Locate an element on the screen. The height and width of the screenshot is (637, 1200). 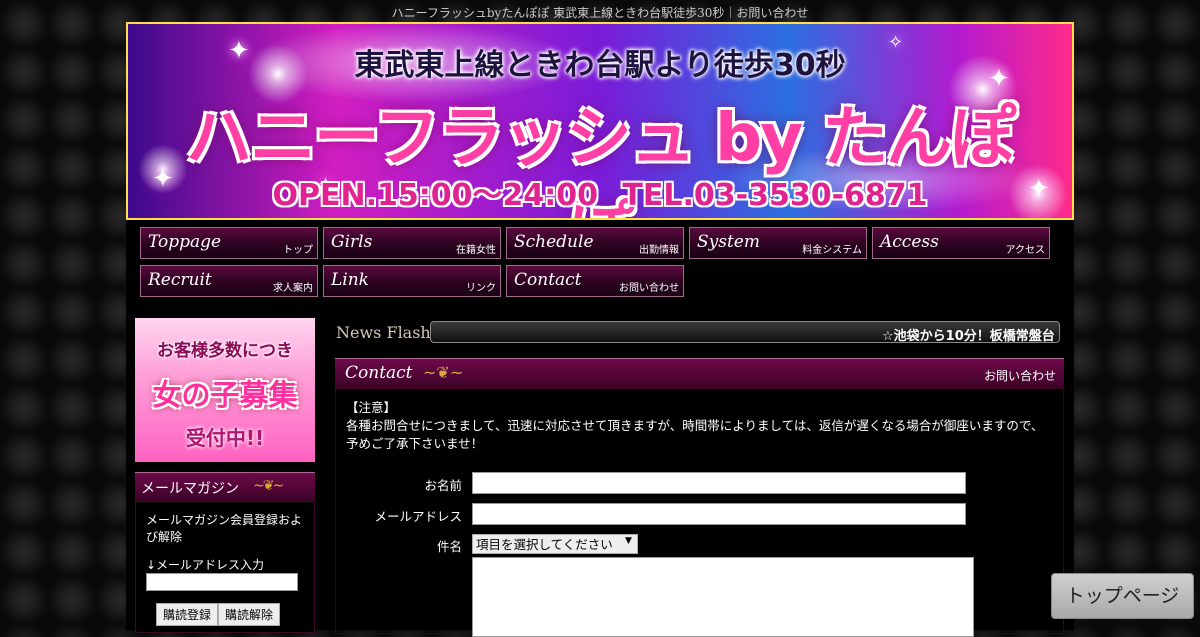
form-row-email: メールアドレス is located at coordinates (700, 515).